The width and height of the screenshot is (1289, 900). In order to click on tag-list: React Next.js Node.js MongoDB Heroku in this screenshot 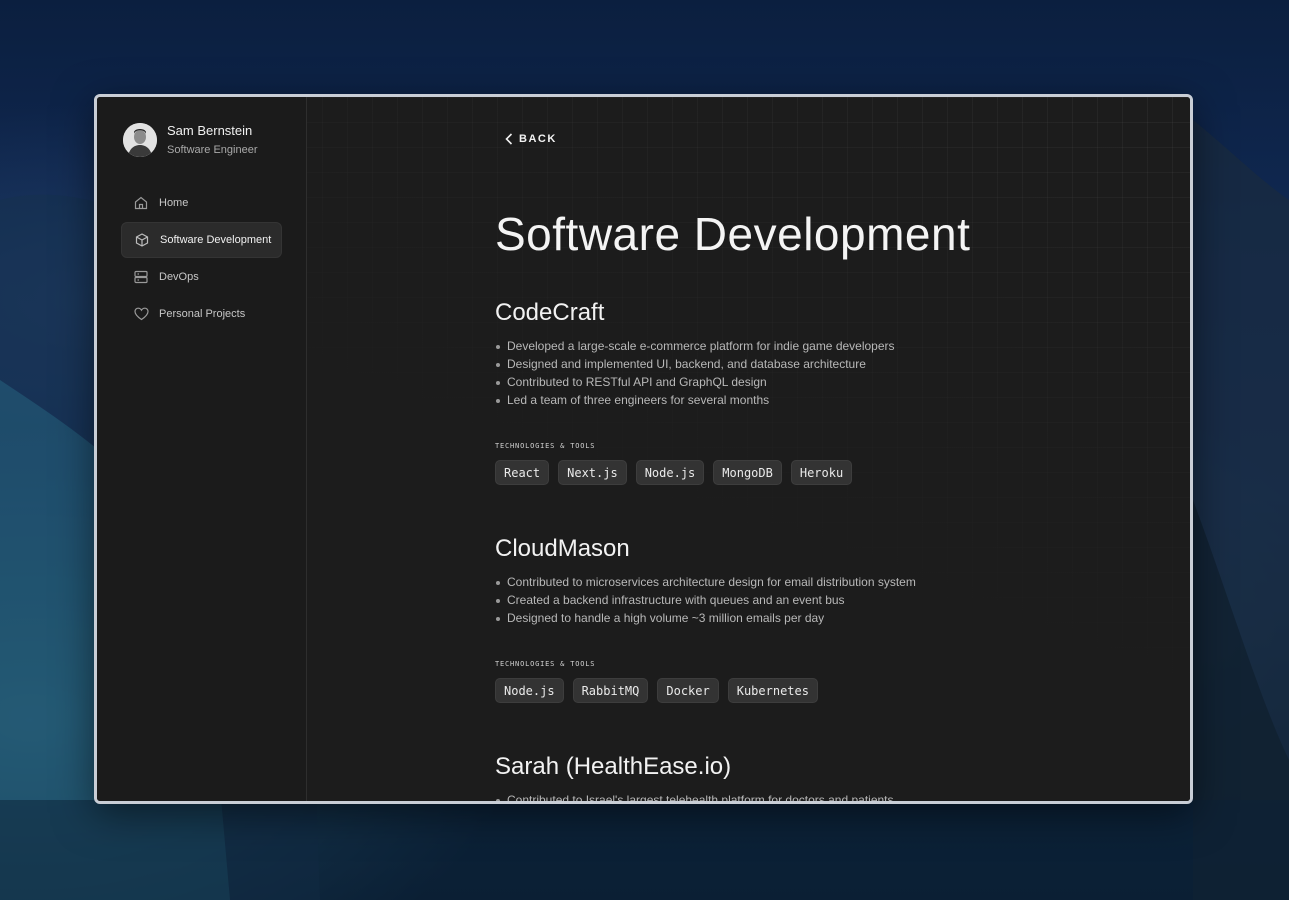, I will do `click(795, 472)`.